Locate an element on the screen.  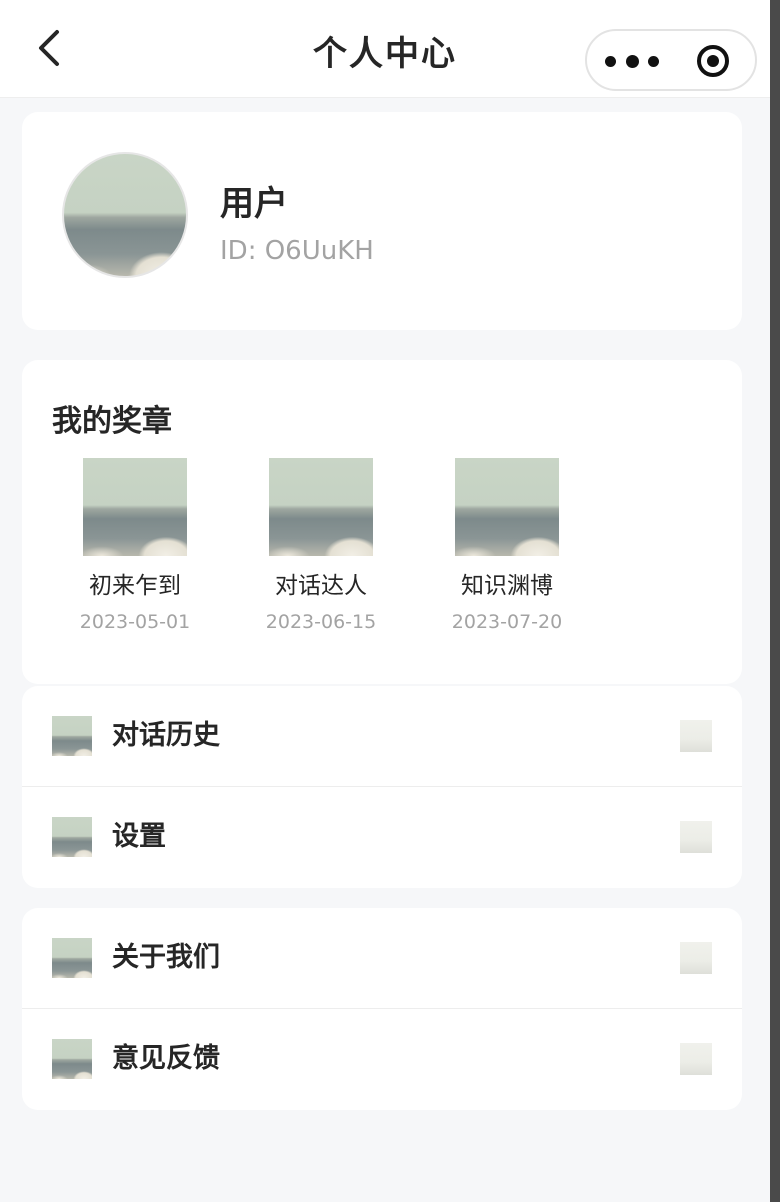
menu-item-label: 对话历史 is located at coordinates (166, 735).